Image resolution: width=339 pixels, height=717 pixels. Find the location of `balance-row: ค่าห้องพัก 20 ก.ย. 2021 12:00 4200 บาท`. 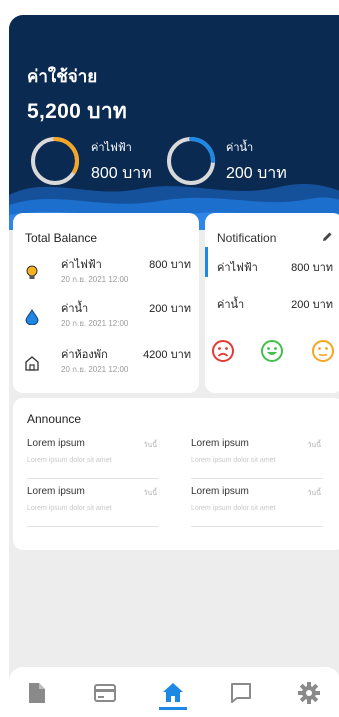

balance-row: ค่าห้องพัก 20 ก.ย. 2021 12:00 4200 บาท is located at coordinates (106, 365).